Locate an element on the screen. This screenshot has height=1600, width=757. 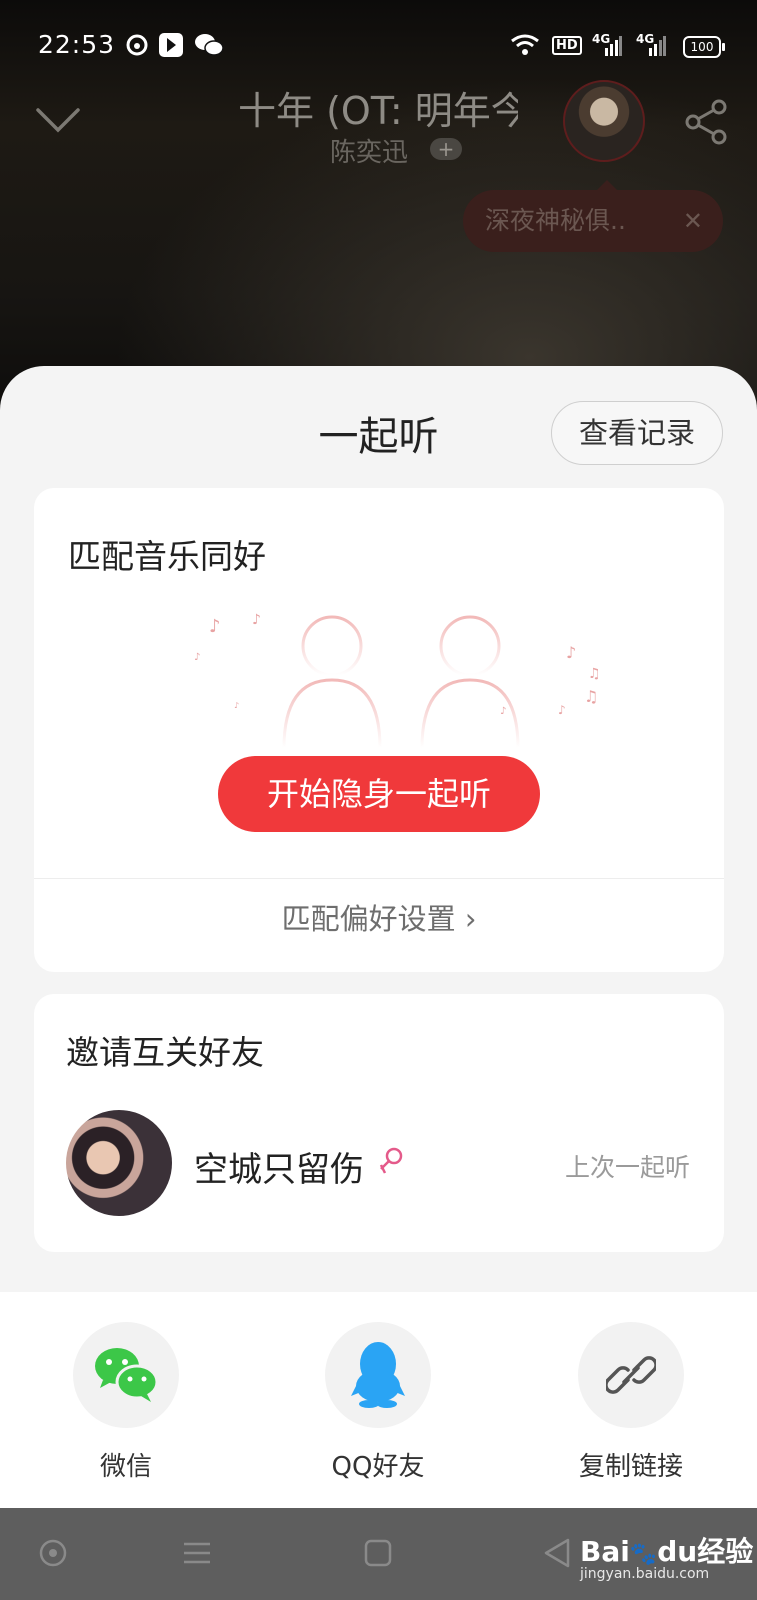
baidu-paw-icon: 🐾 is located at coordinates (643, 1554).